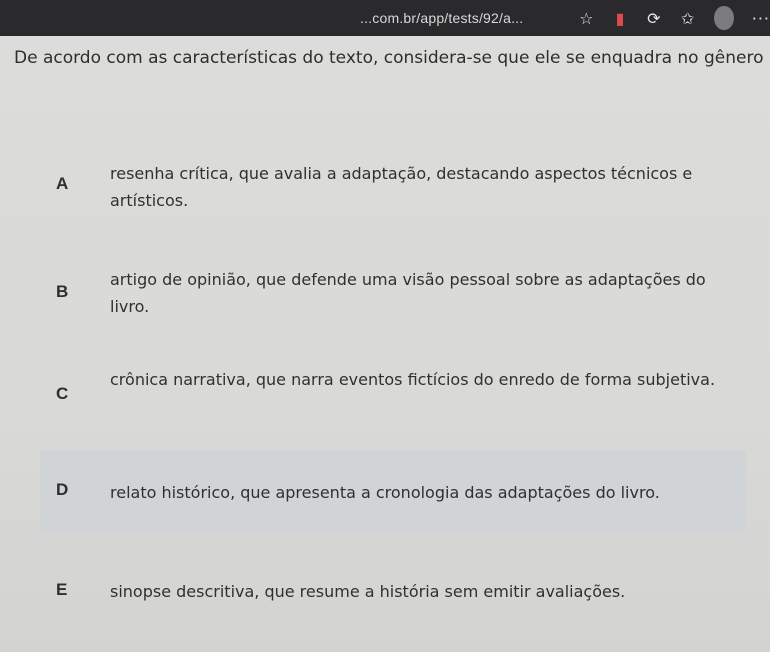  What do you see at coordinates (586, 18) in the screenshot?
I see `star-outline-icon: ☆` at bounding box center [586, 18].